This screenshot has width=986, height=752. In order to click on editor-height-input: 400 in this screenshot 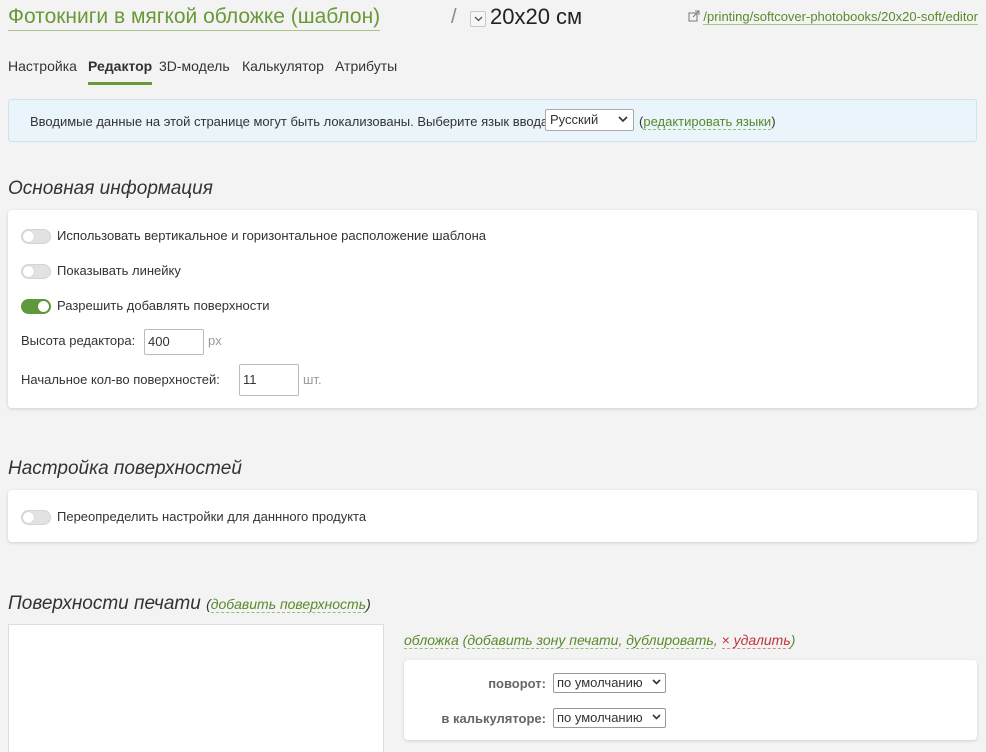, I will do `click(174, 342)`.